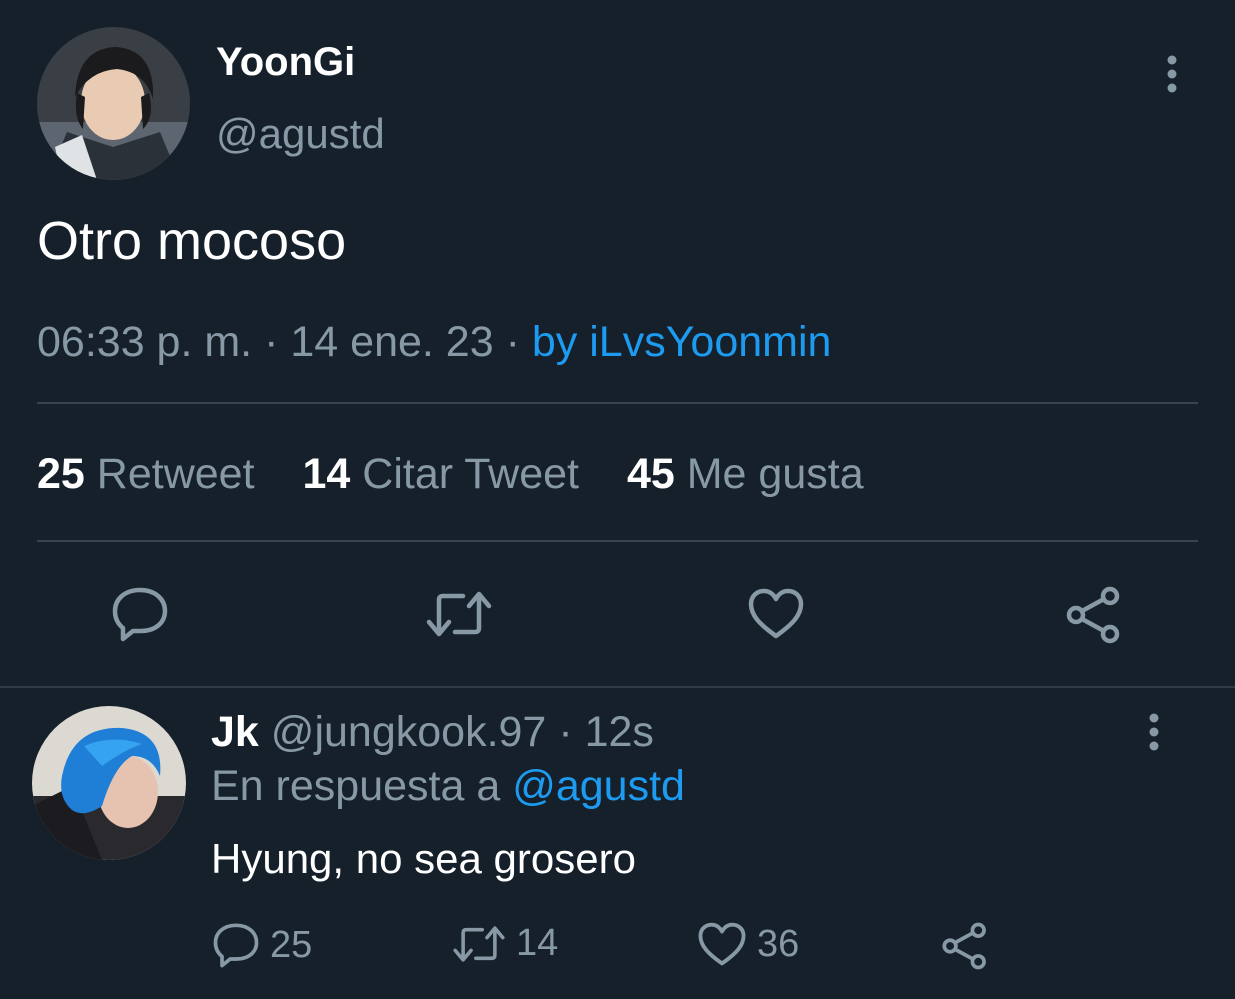 Image resolution: width=1235 pixels, height=999 pixels. What do you see at coordinates (409, 732) in the screenshot?
I see `reply-author-handle: @jungkook.97` at bounding box center [409, 732].